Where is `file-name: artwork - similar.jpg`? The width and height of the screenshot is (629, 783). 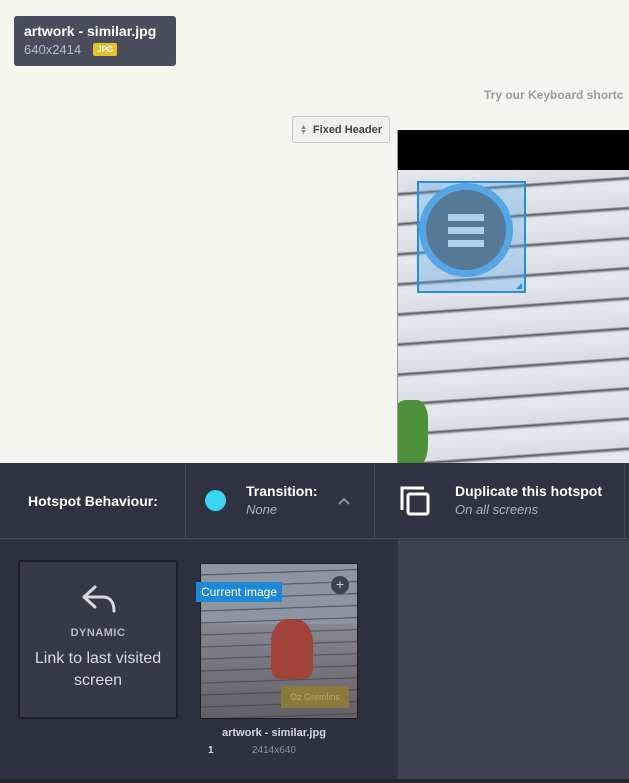
file-name: artwork - similar.jpg is located at coordinates (90, 31).